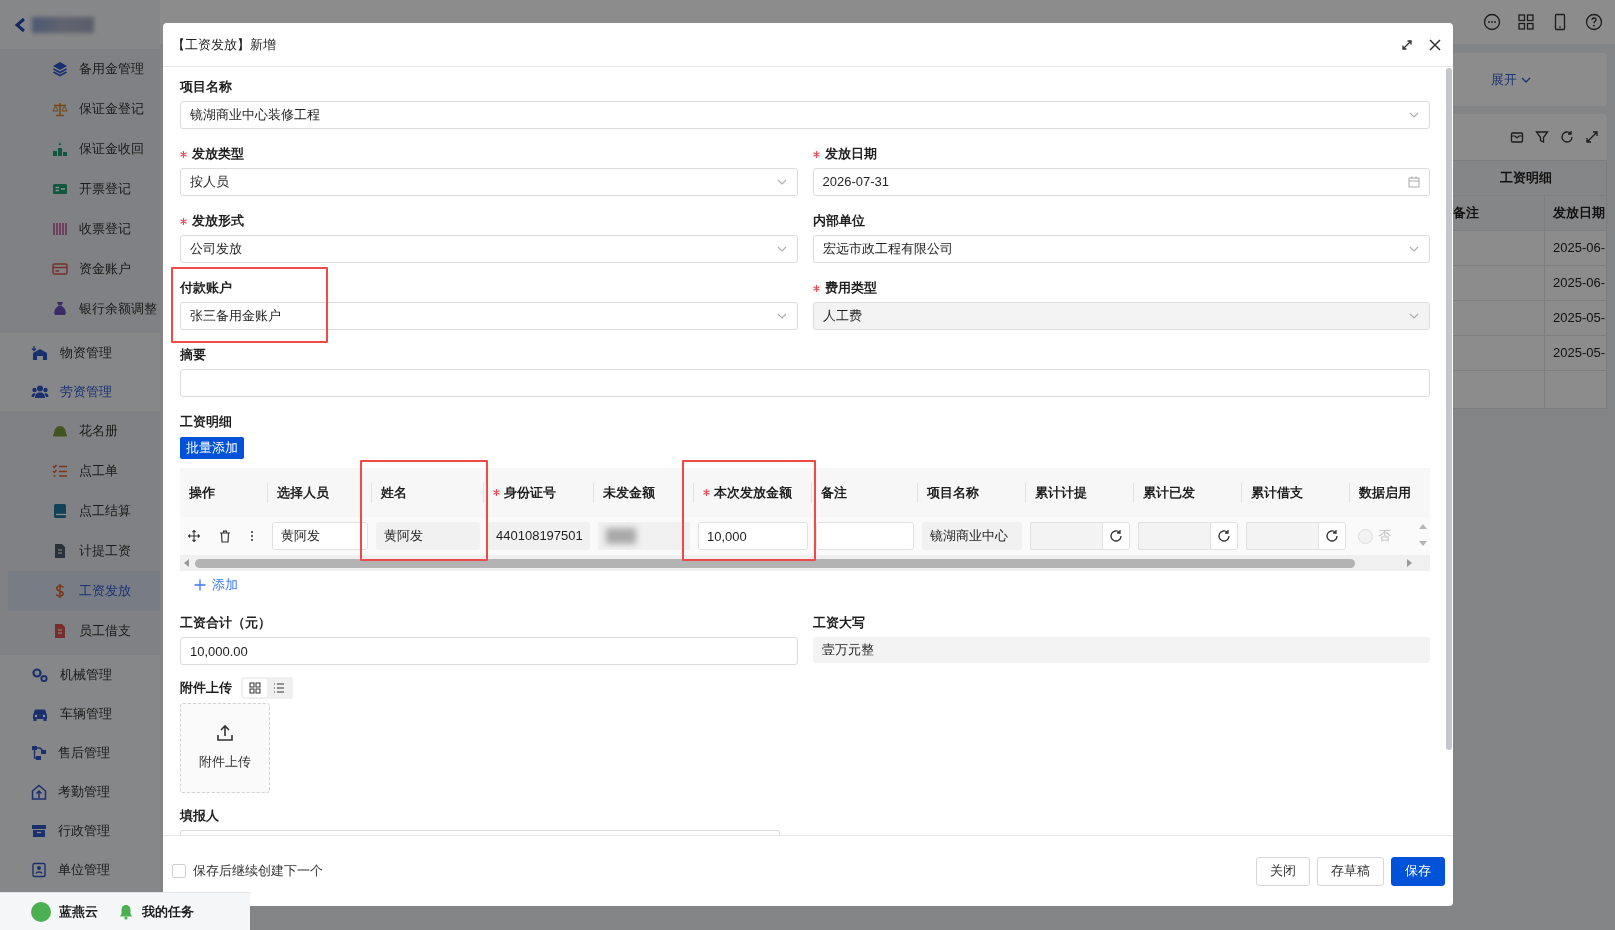  What do you see at coordinates (428, 536) in the screenshot?
I see `readonly-cell: 黄阿发` at bounding box center [428, 536].